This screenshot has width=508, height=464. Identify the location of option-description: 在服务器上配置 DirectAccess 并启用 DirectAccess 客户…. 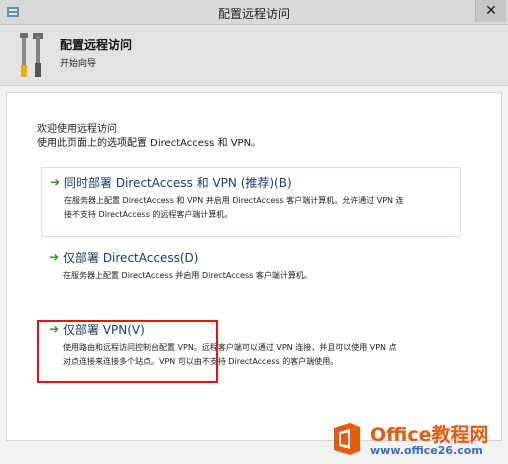
(259, 276).